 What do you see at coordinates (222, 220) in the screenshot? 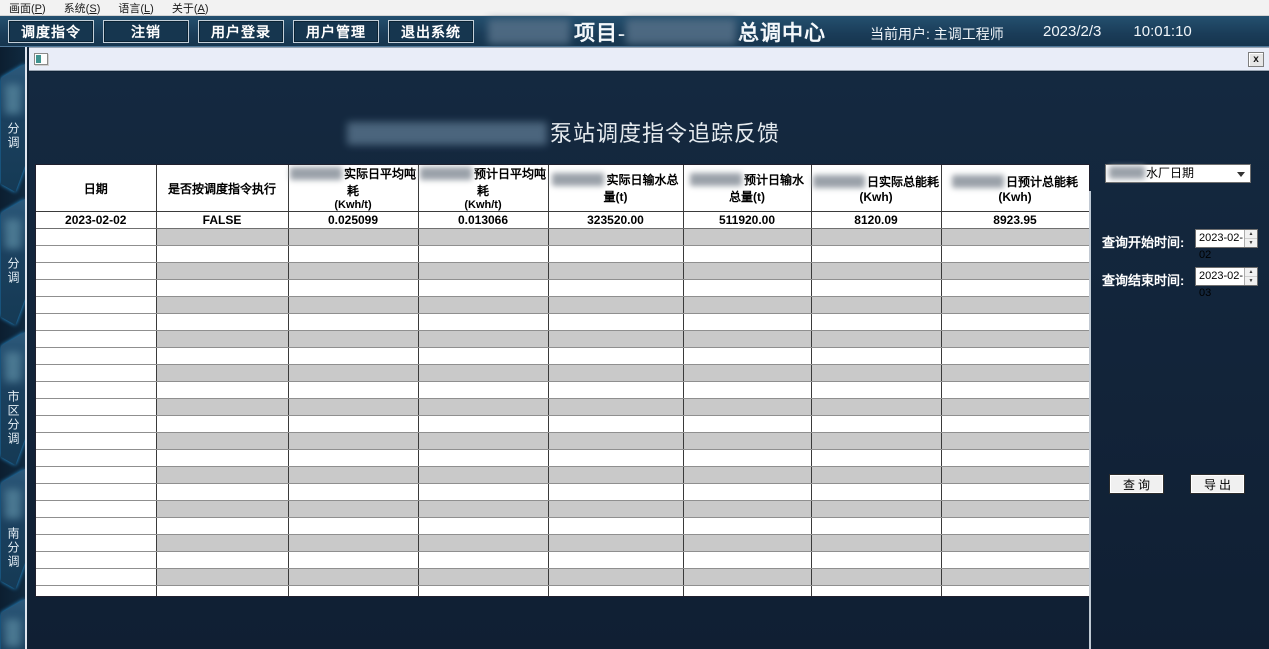
I see `table-cell: FALSE` at bounding box center [222, 220].